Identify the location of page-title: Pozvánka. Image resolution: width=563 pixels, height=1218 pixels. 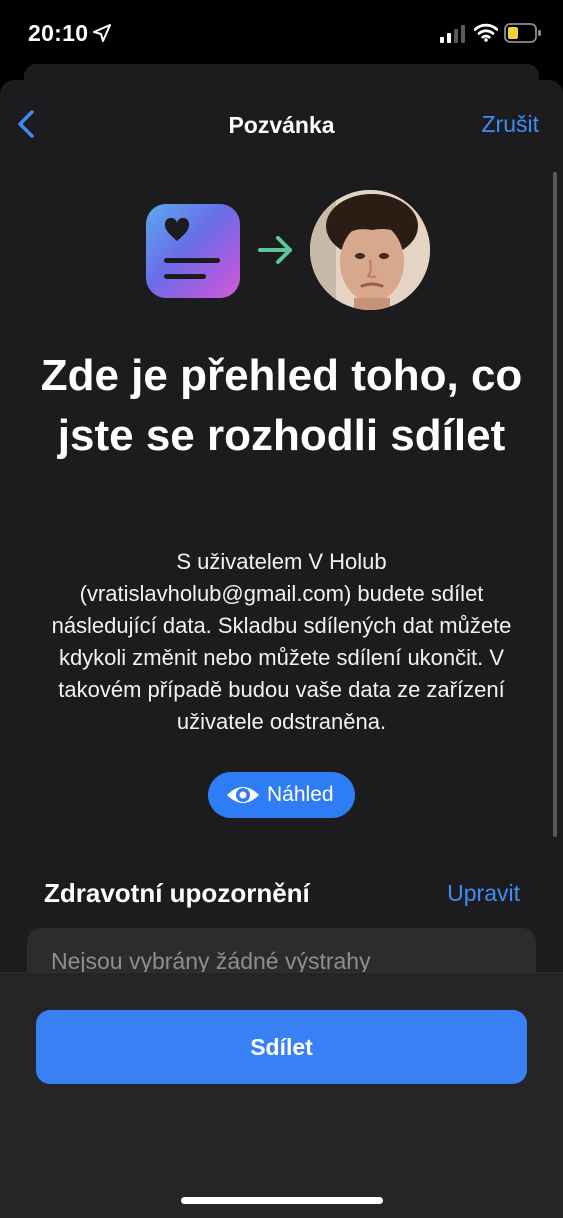
(281, 125).